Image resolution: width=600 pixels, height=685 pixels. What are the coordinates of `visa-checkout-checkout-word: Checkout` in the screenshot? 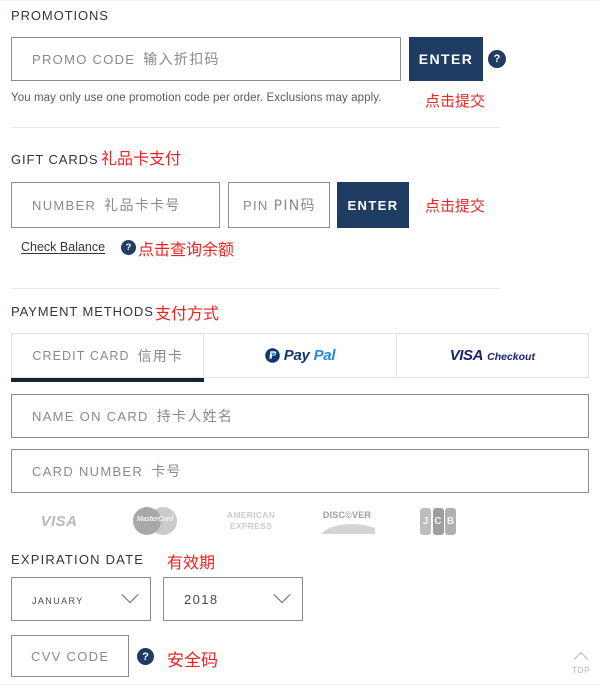 It's located at (511, 357).